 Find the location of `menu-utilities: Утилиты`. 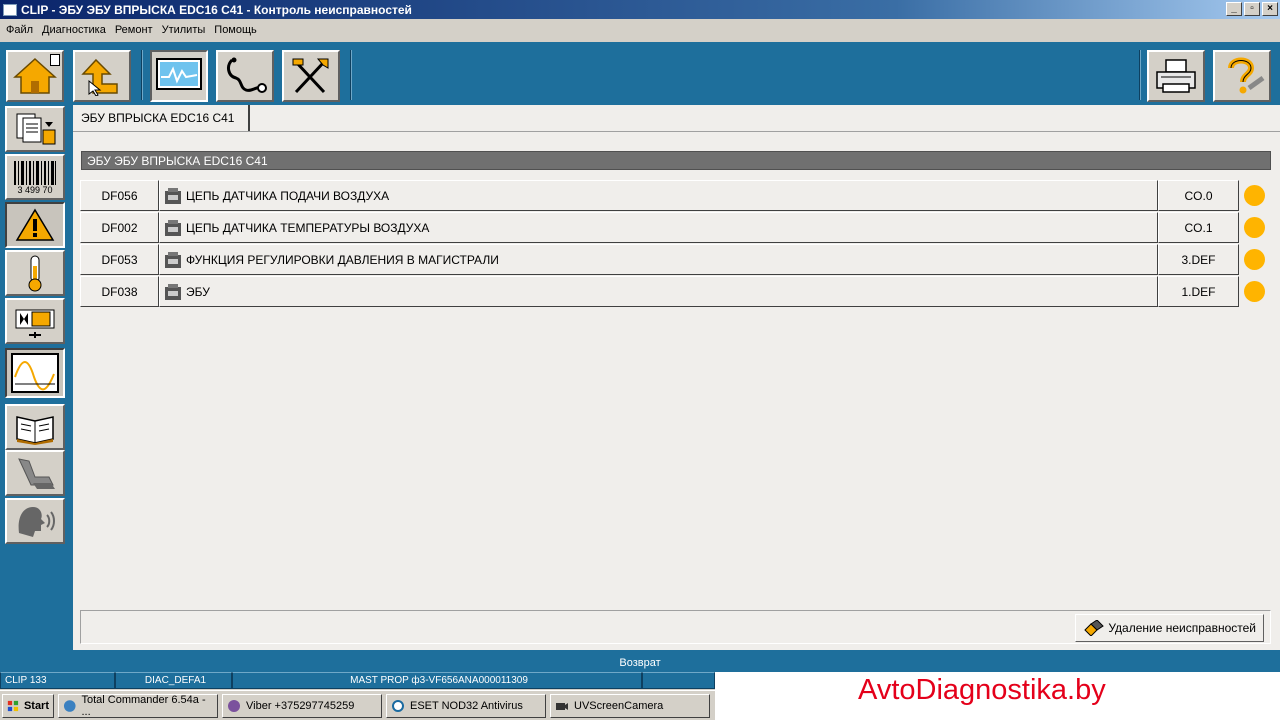

menu-utilities: Утилиты is located at coordinates (184, 30).